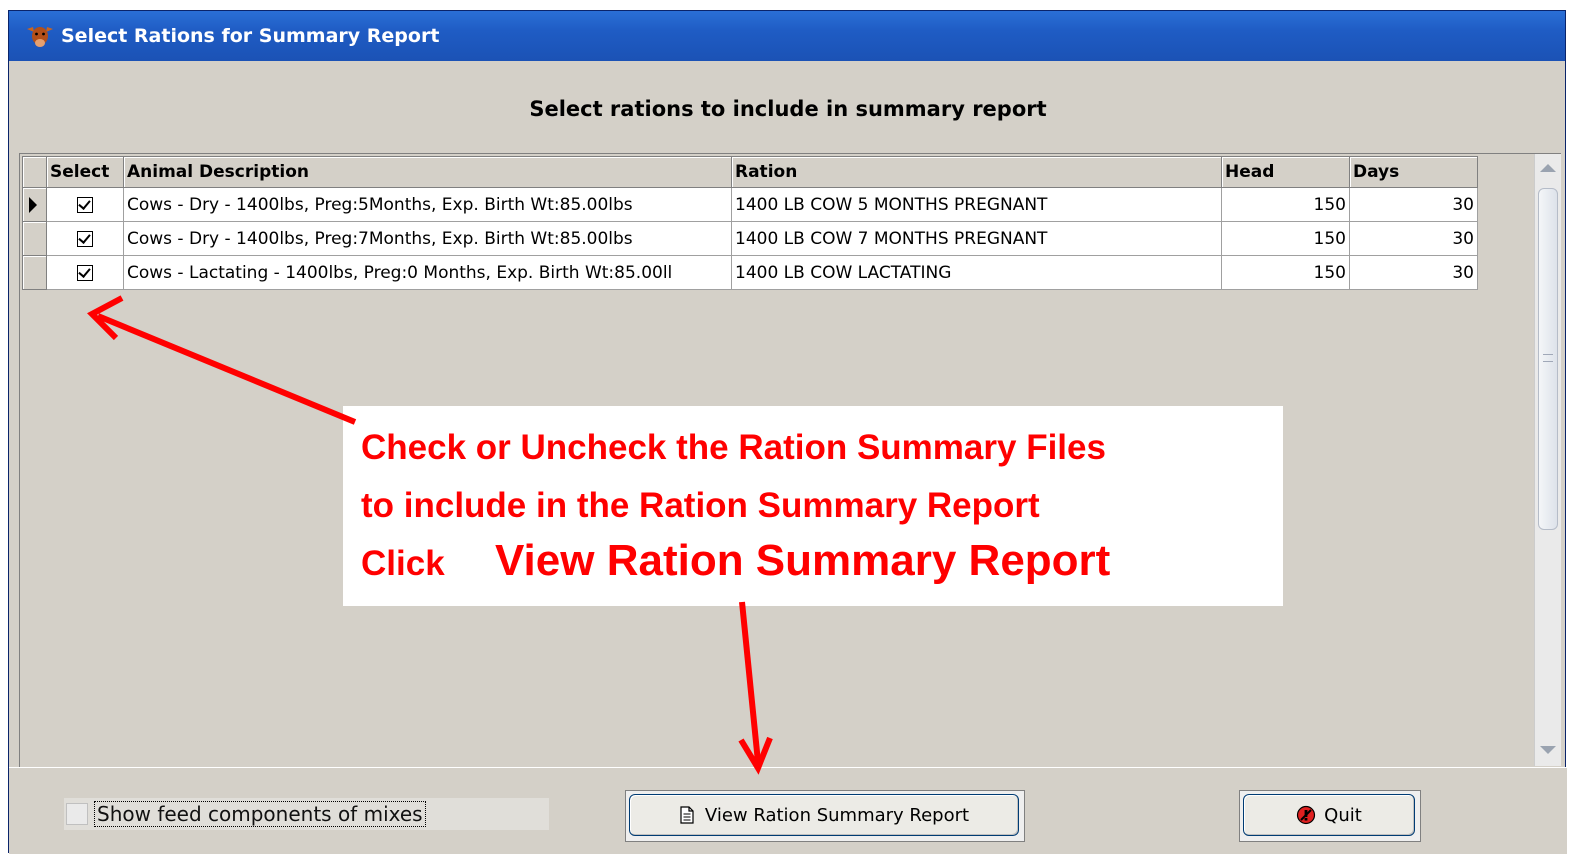 This screenshot has width=1574, height=855. What do you see at coordinates (34, 172) in the screenshot?
I see `header-indicator-cell` at bounding box center [34, 172].